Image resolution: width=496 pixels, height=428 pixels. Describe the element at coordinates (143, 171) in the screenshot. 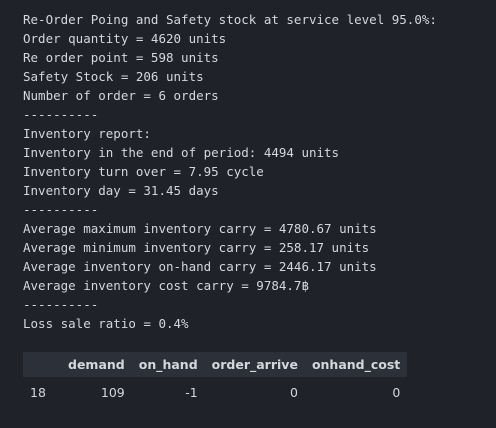

I see `output-line-turn-over: Inventory turn over = 7.95 cycle` at that location.